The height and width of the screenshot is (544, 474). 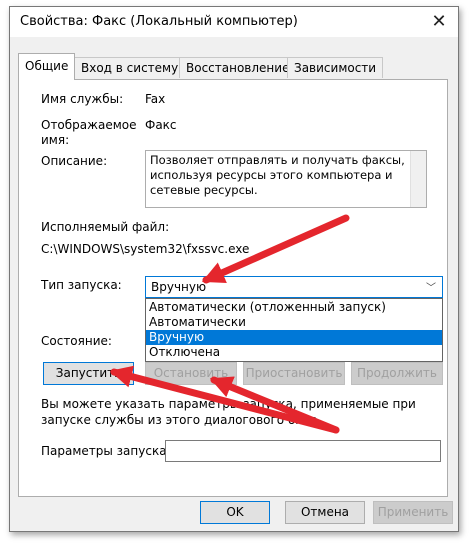 I want to click on startup-type-select: Вручную ﹀, so click(x=294, y=287).